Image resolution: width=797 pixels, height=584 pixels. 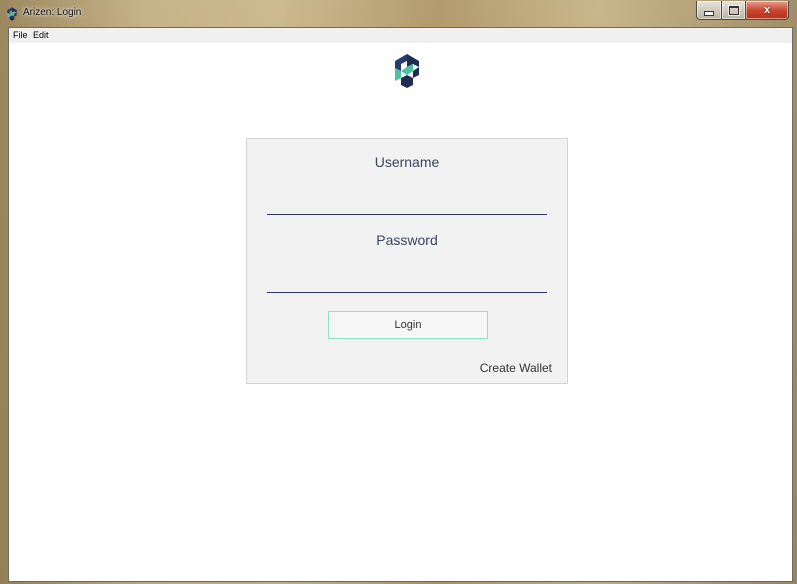 I want to click on username-label: Username, so click(x=407, y=162).